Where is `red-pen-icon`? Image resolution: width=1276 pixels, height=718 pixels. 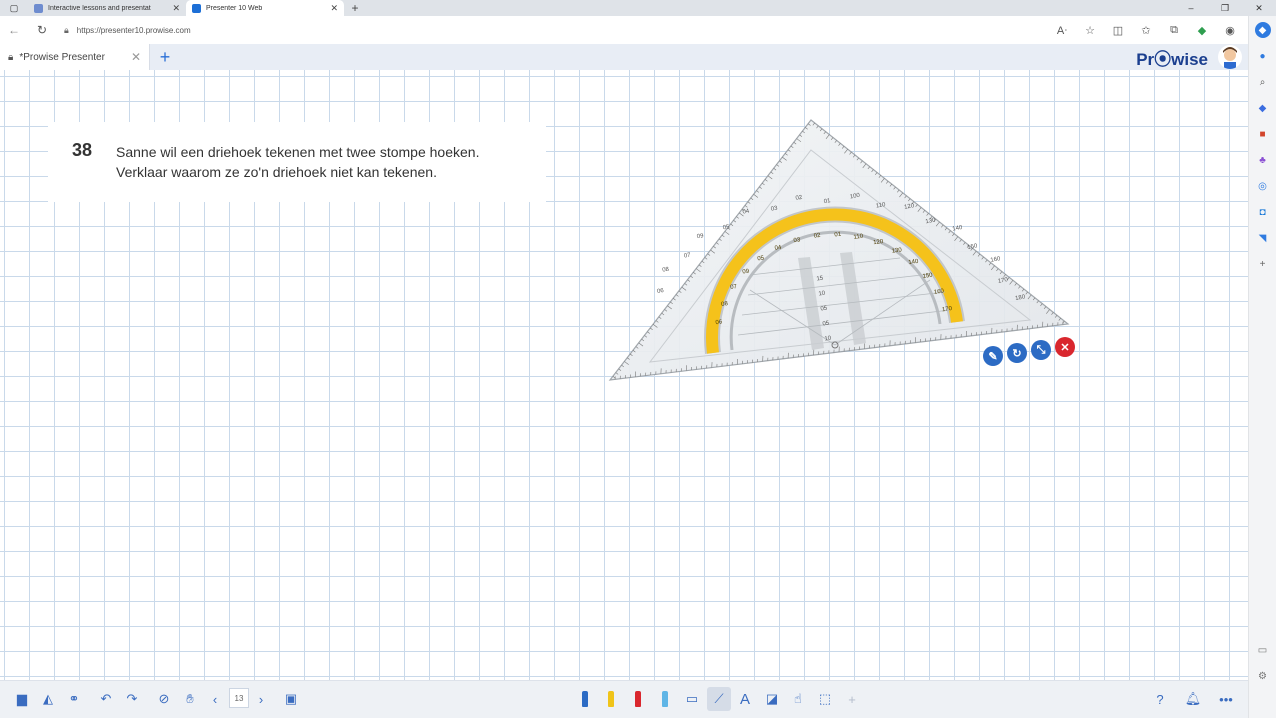 red-pen-icon is located at coordinates (638, 699).